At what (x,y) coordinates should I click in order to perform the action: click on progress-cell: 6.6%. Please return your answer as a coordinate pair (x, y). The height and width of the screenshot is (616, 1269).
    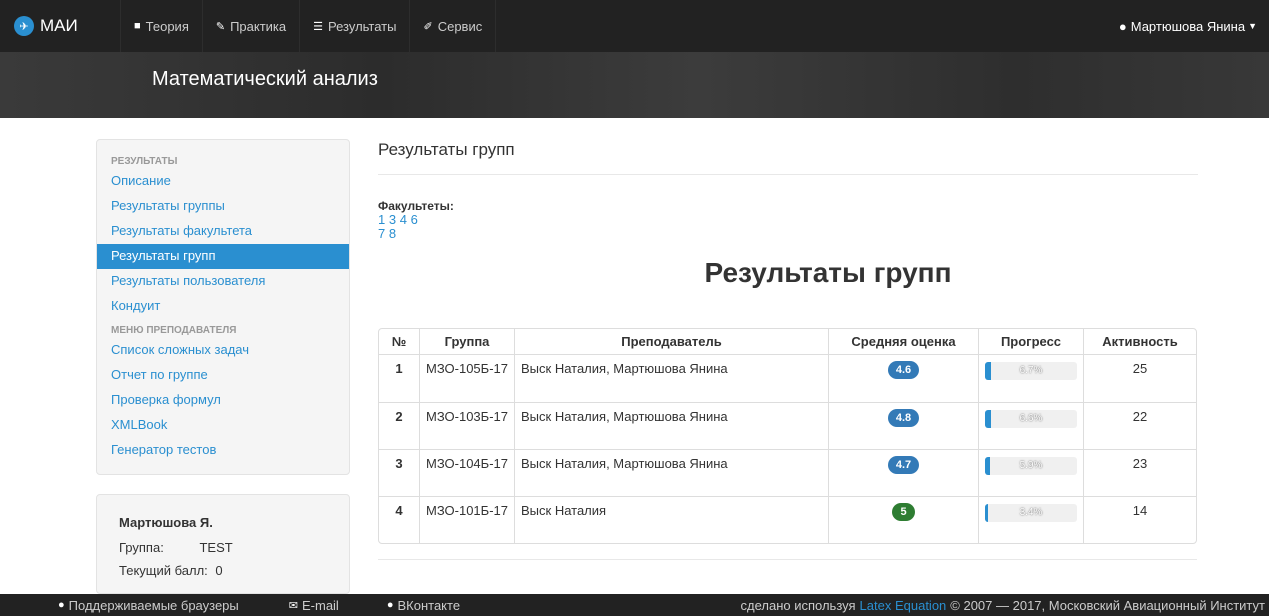
    Looking at the image, I should click on (1030, 425).